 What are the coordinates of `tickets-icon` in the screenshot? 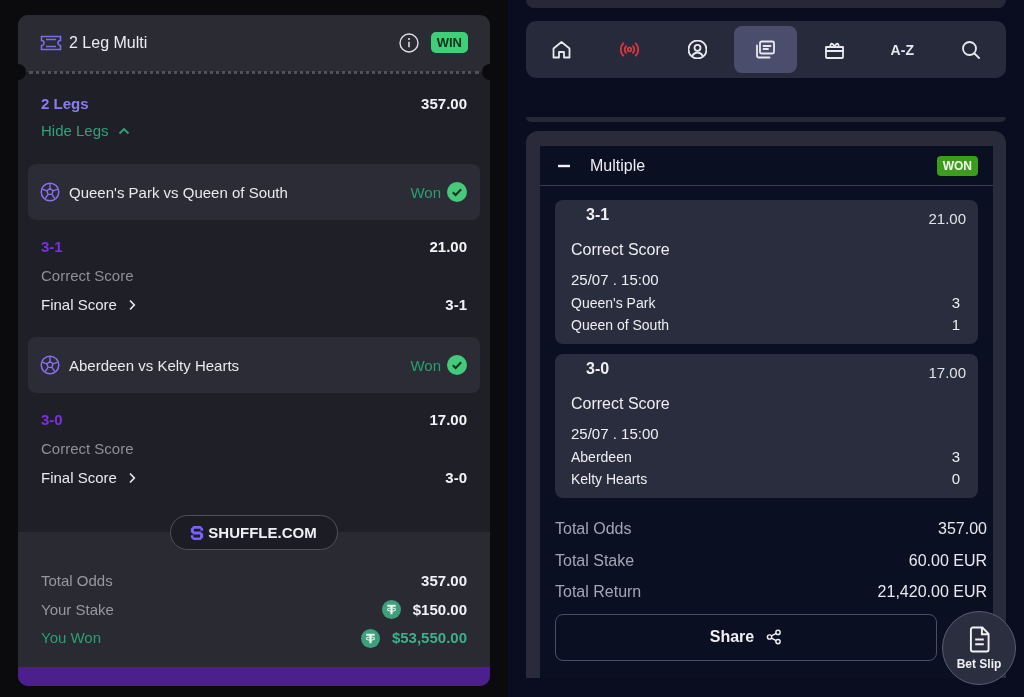 It's located at (766, 49).